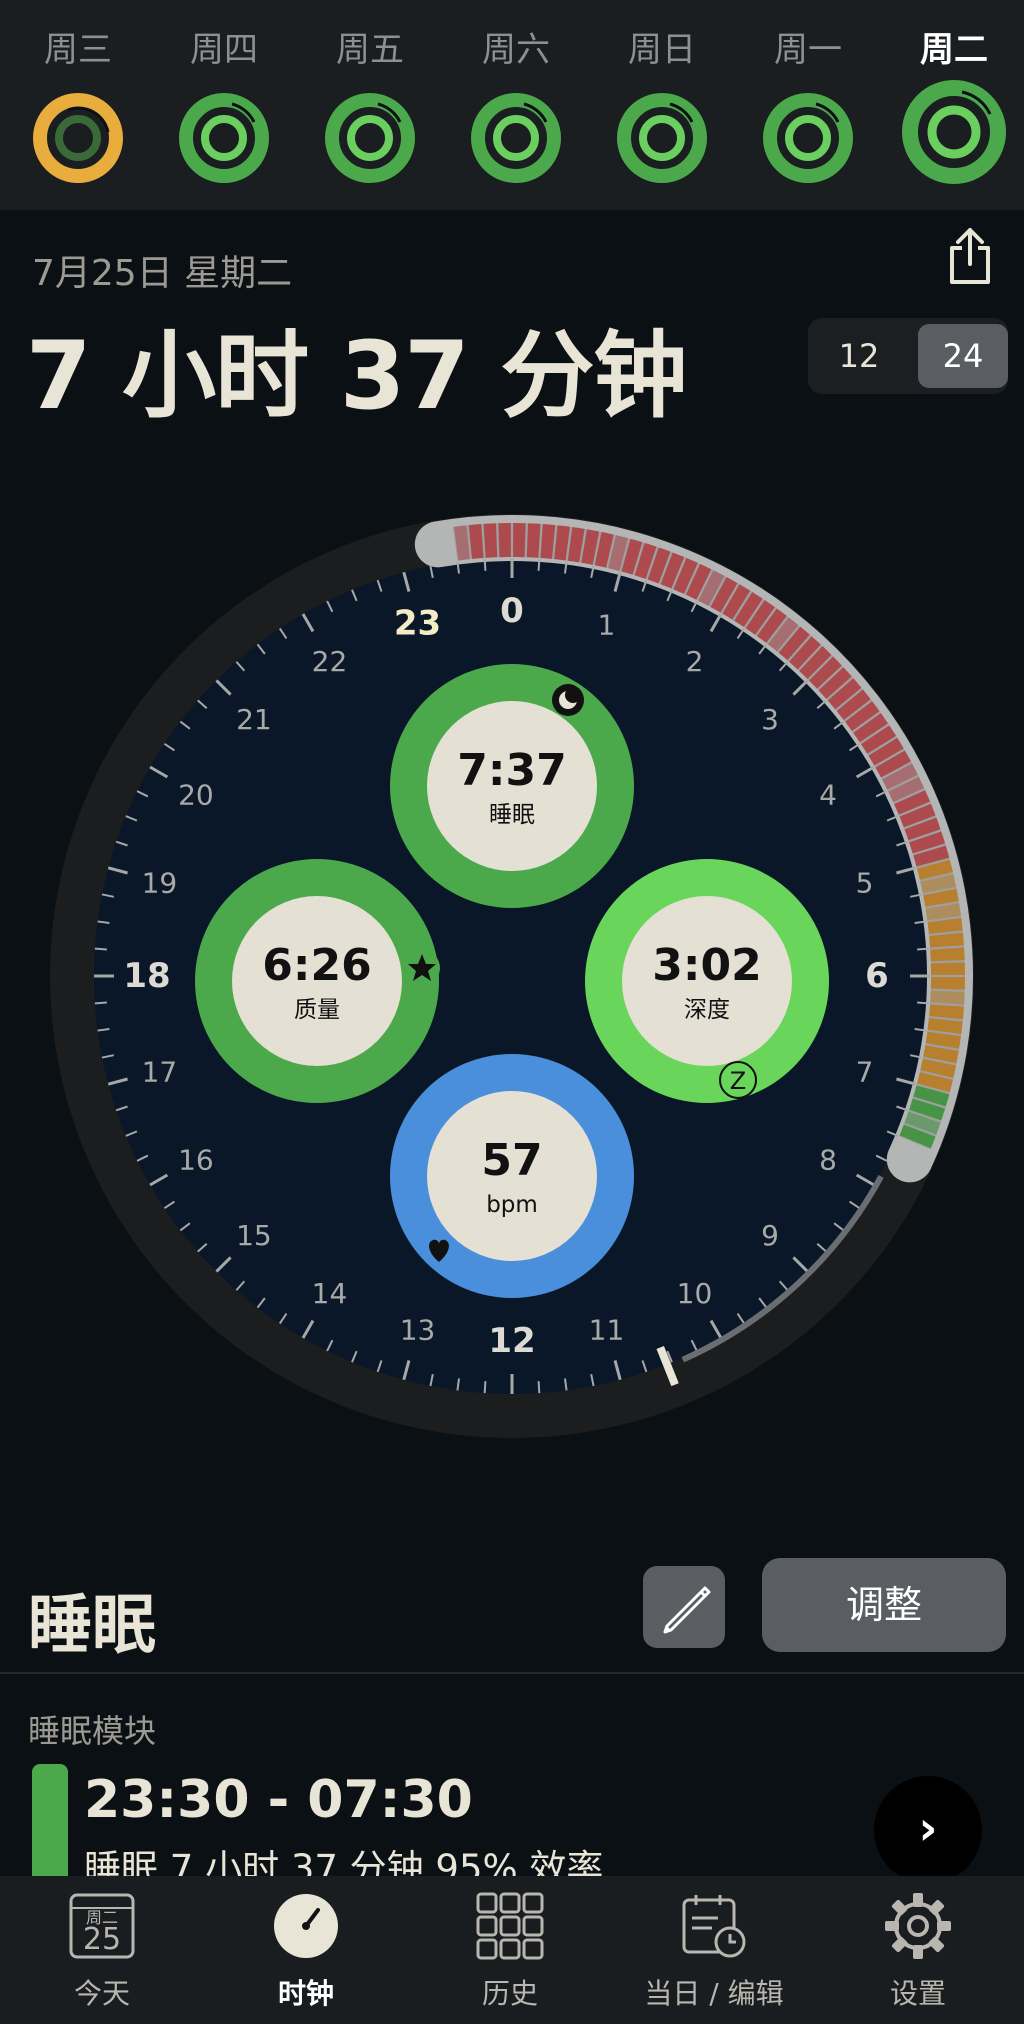 Image resolution: width=1024 pixels, height=2024 pixels. What do you see at coordinates (511, 1160) in the screenshot?
I see `heart-dial-value: 57` at bounding box center [511, 1160].